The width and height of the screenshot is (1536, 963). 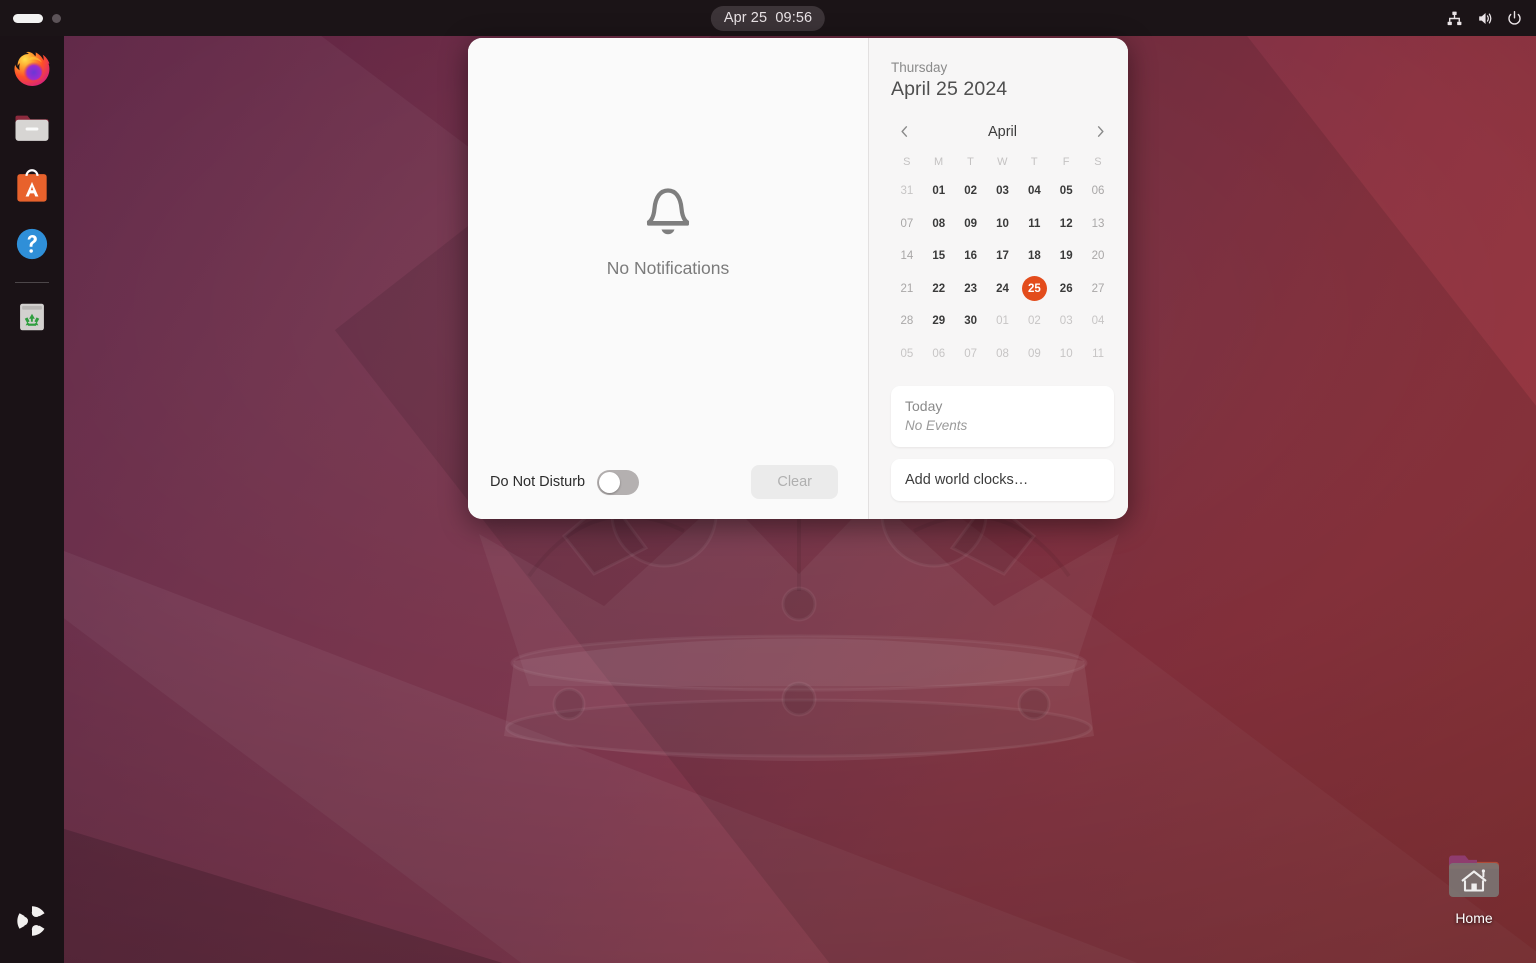 I want to click on calendar-day: 29, so click(x=939, y=321).